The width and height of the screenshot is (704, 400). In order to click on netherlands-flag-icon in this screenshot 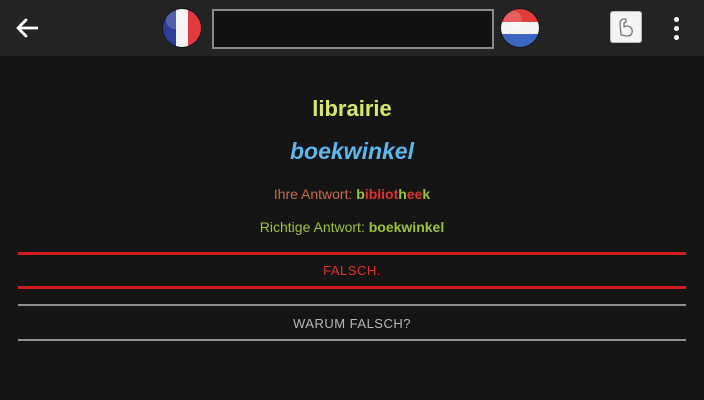, I will do `click(520, 28)`.